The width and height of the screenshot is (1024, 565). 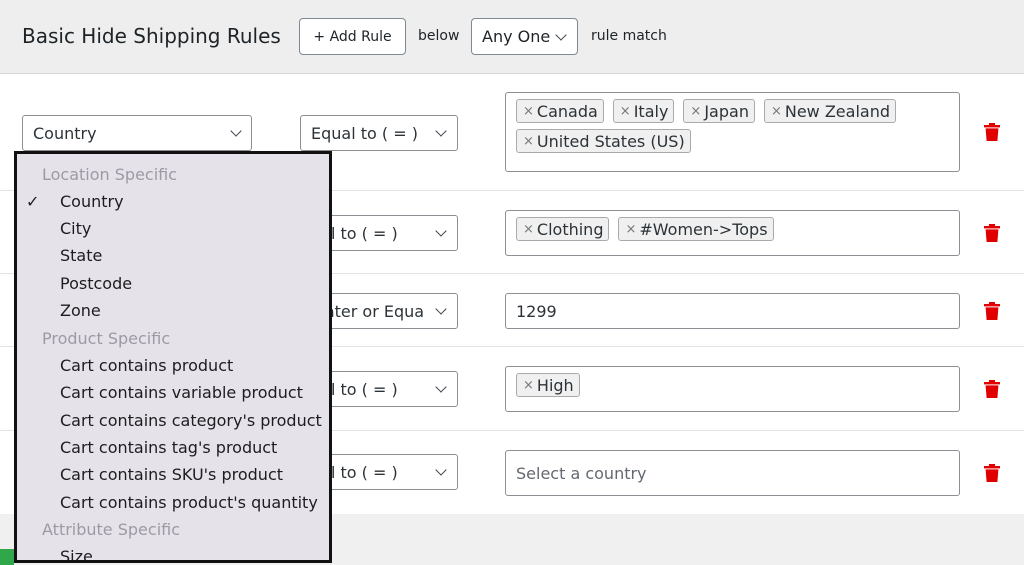 What do you see at coordinates (75, 228) in the screenshot?
I see `option-city: City` at bounding box center [75, 228].